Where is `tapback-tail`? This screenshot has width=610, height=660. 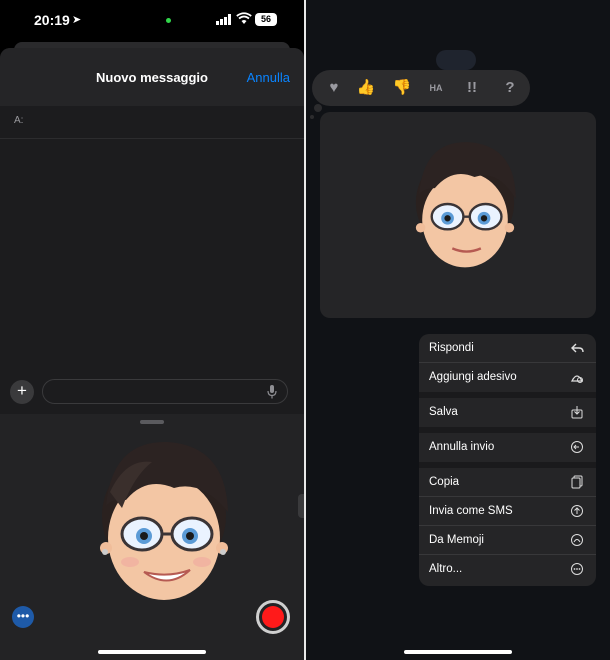 tapback-tail is located at coordinates (318, 108).